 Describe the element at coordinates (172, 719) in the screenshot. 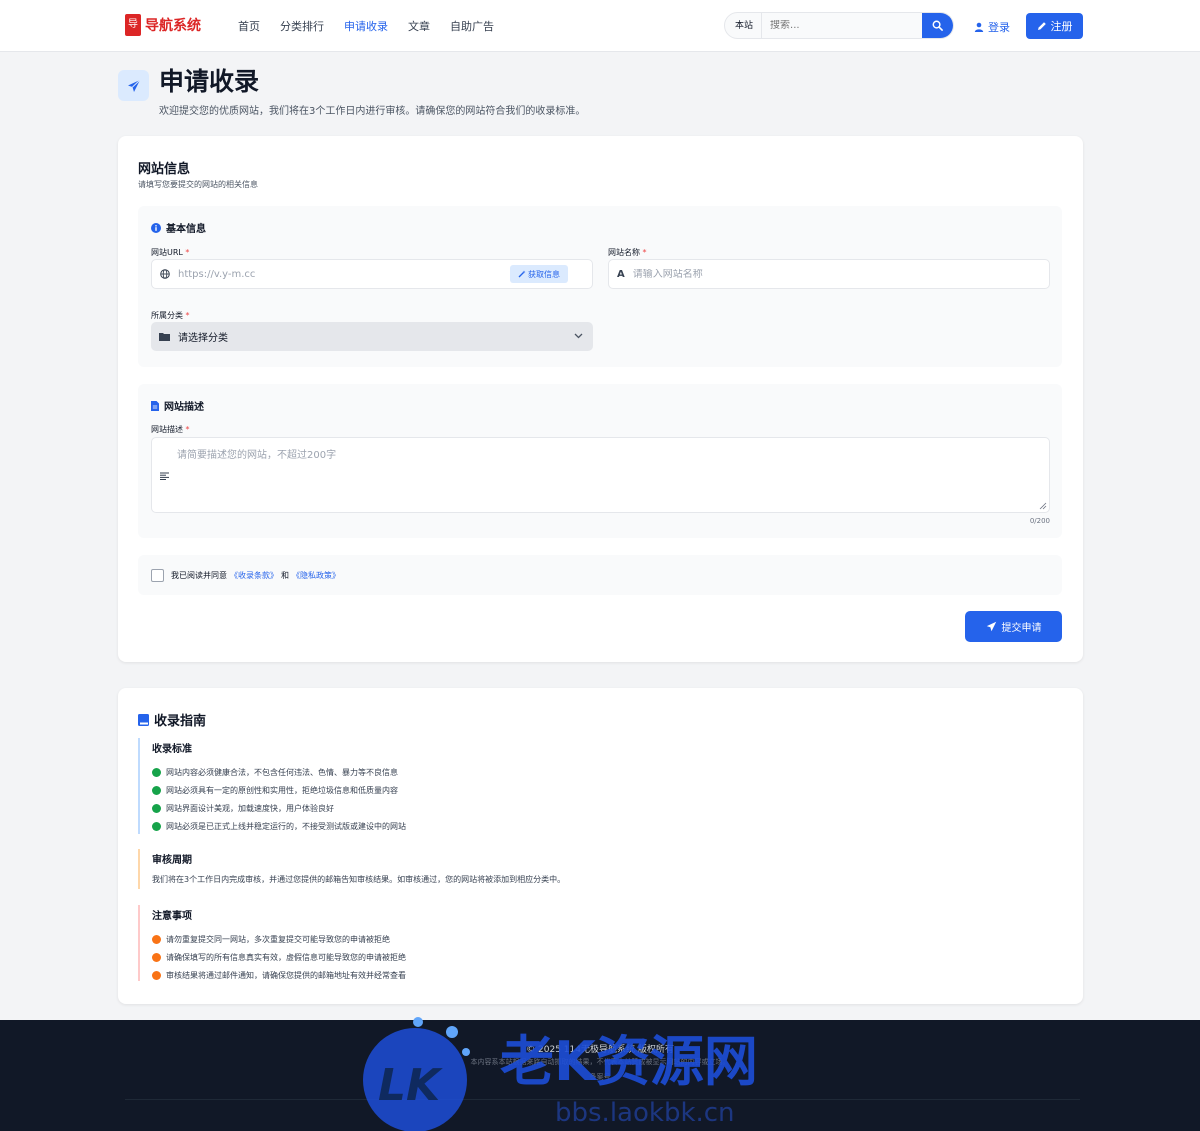

I see `guide-title: 收录指南` at that location.